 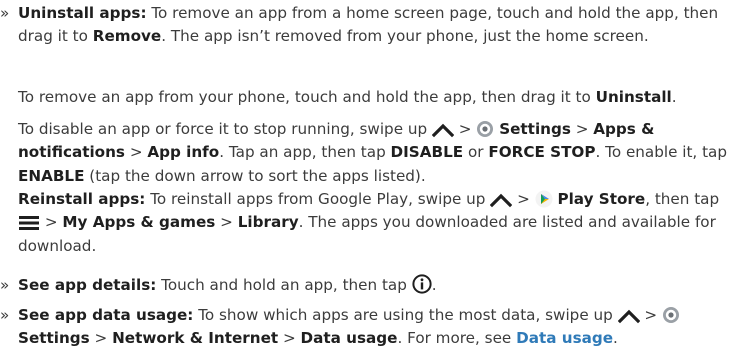 I want to click on play-store-term: Play Store, so click(x=601, y=199).